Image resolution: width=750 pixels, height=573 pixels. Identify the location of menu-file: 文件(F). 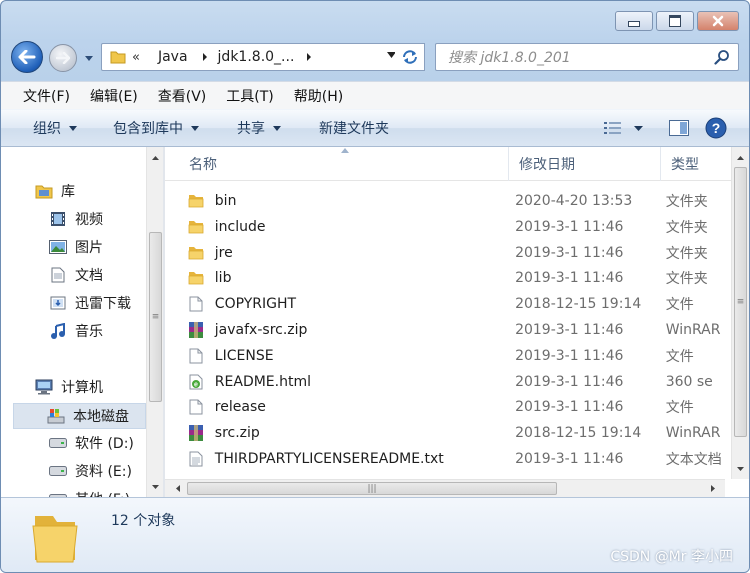
(46, 96).